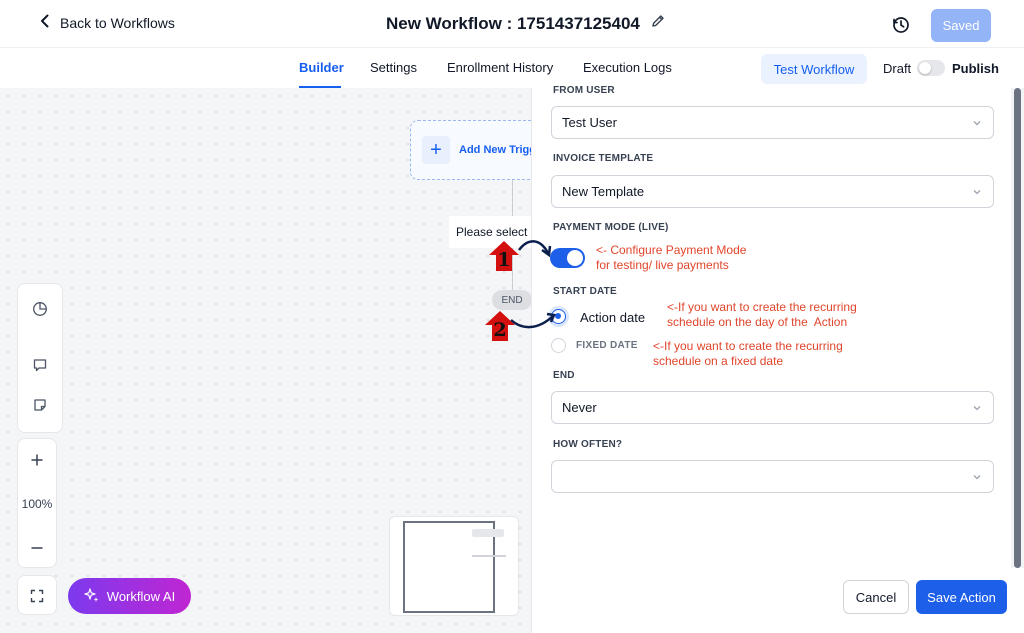 Image resolution: width=1024 pixels, height=633 pixels. Describe the element at coordinates (603, 158) in the screenshot. I see `invoice-template-label: INVOICE TEMPLATE` at that location.